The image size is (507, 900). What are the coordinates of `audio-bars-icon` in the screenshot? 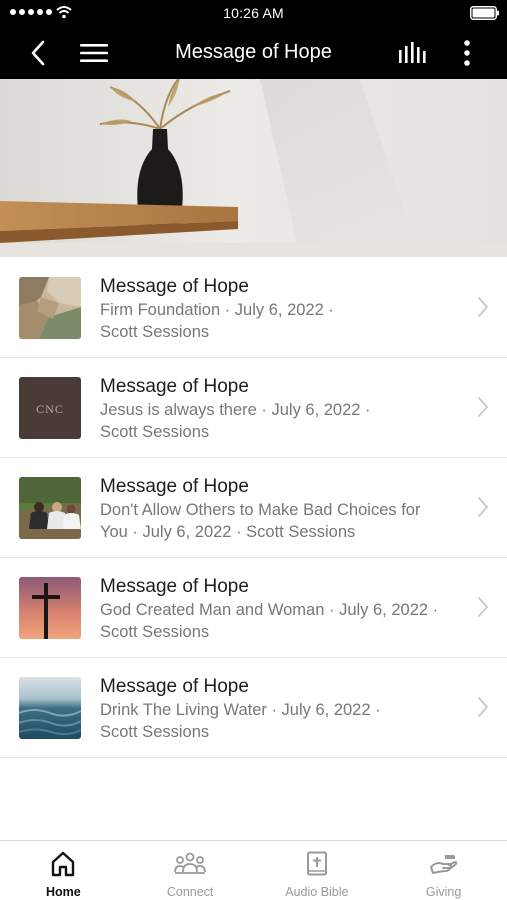 It's located at (412, 52).